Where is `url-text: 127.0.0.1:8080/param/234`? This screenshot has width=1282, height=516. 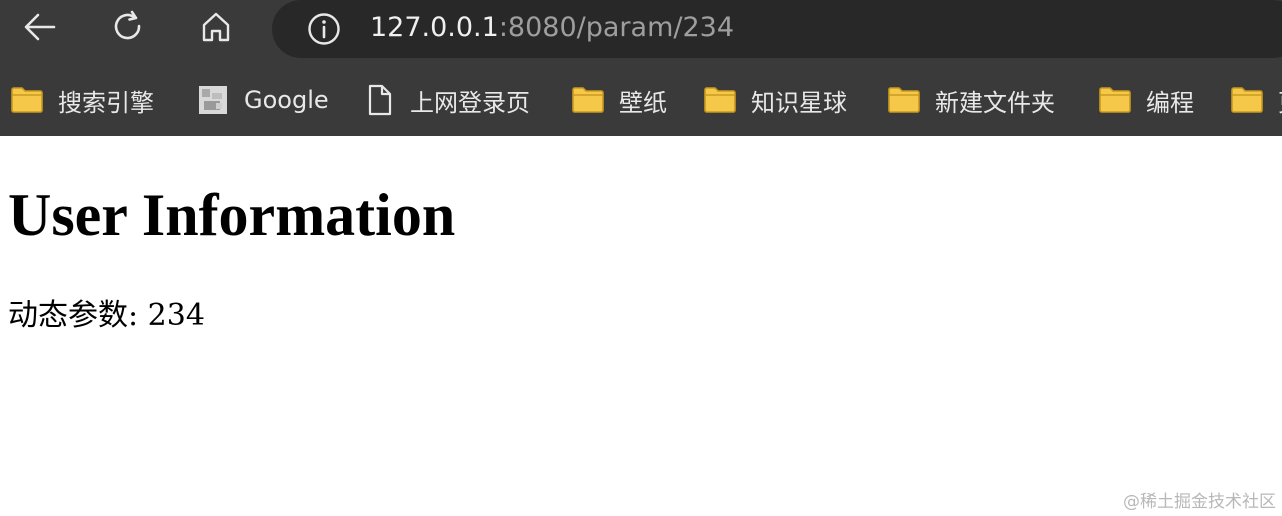
url-text: 127.0.0.1:8080/param/234 is located at coordinates (552, 28).